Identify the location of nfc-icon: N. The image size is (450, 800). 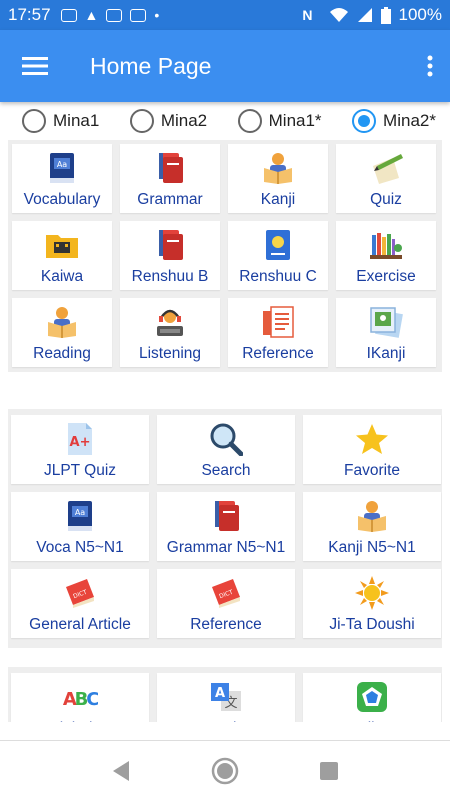
(307, 15).